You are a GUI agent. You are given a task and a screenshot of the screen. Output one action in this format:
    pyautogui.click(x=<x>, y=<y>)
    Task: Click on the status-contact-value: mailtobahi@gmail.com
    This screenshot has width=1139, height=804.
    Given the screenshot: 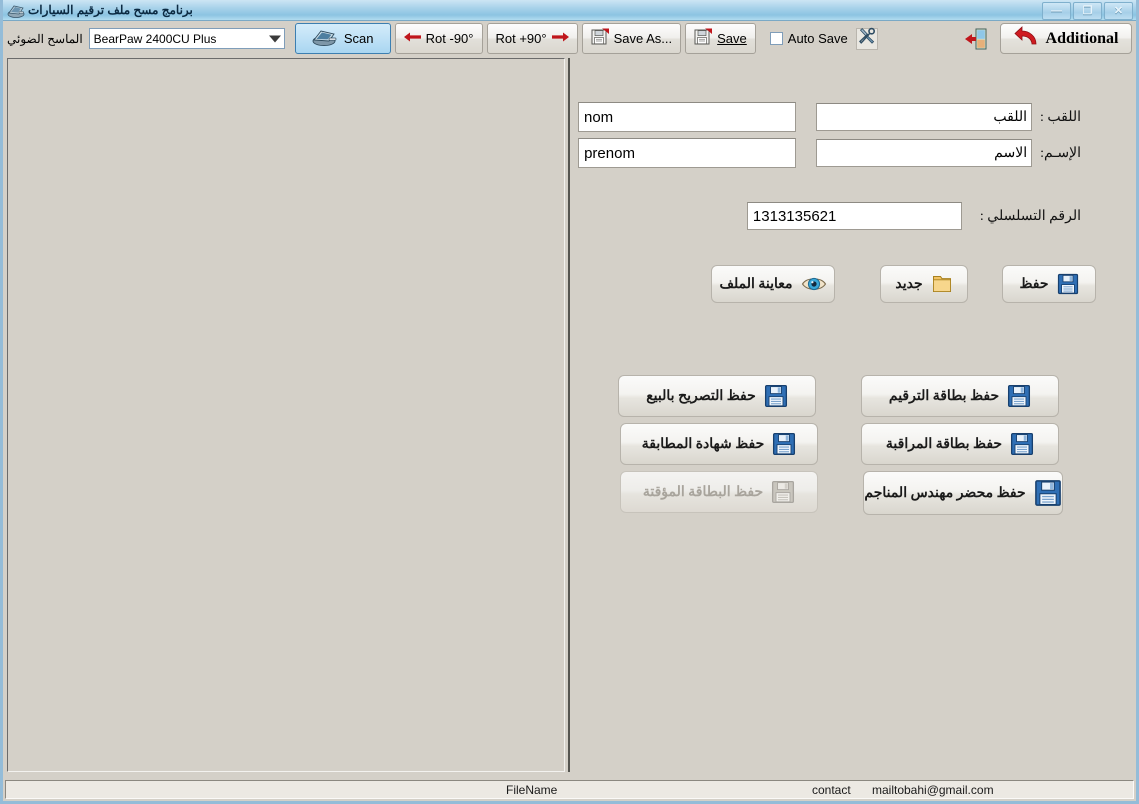 What is the action you would take?
    pyautogui.click(x=933, y=789)
    